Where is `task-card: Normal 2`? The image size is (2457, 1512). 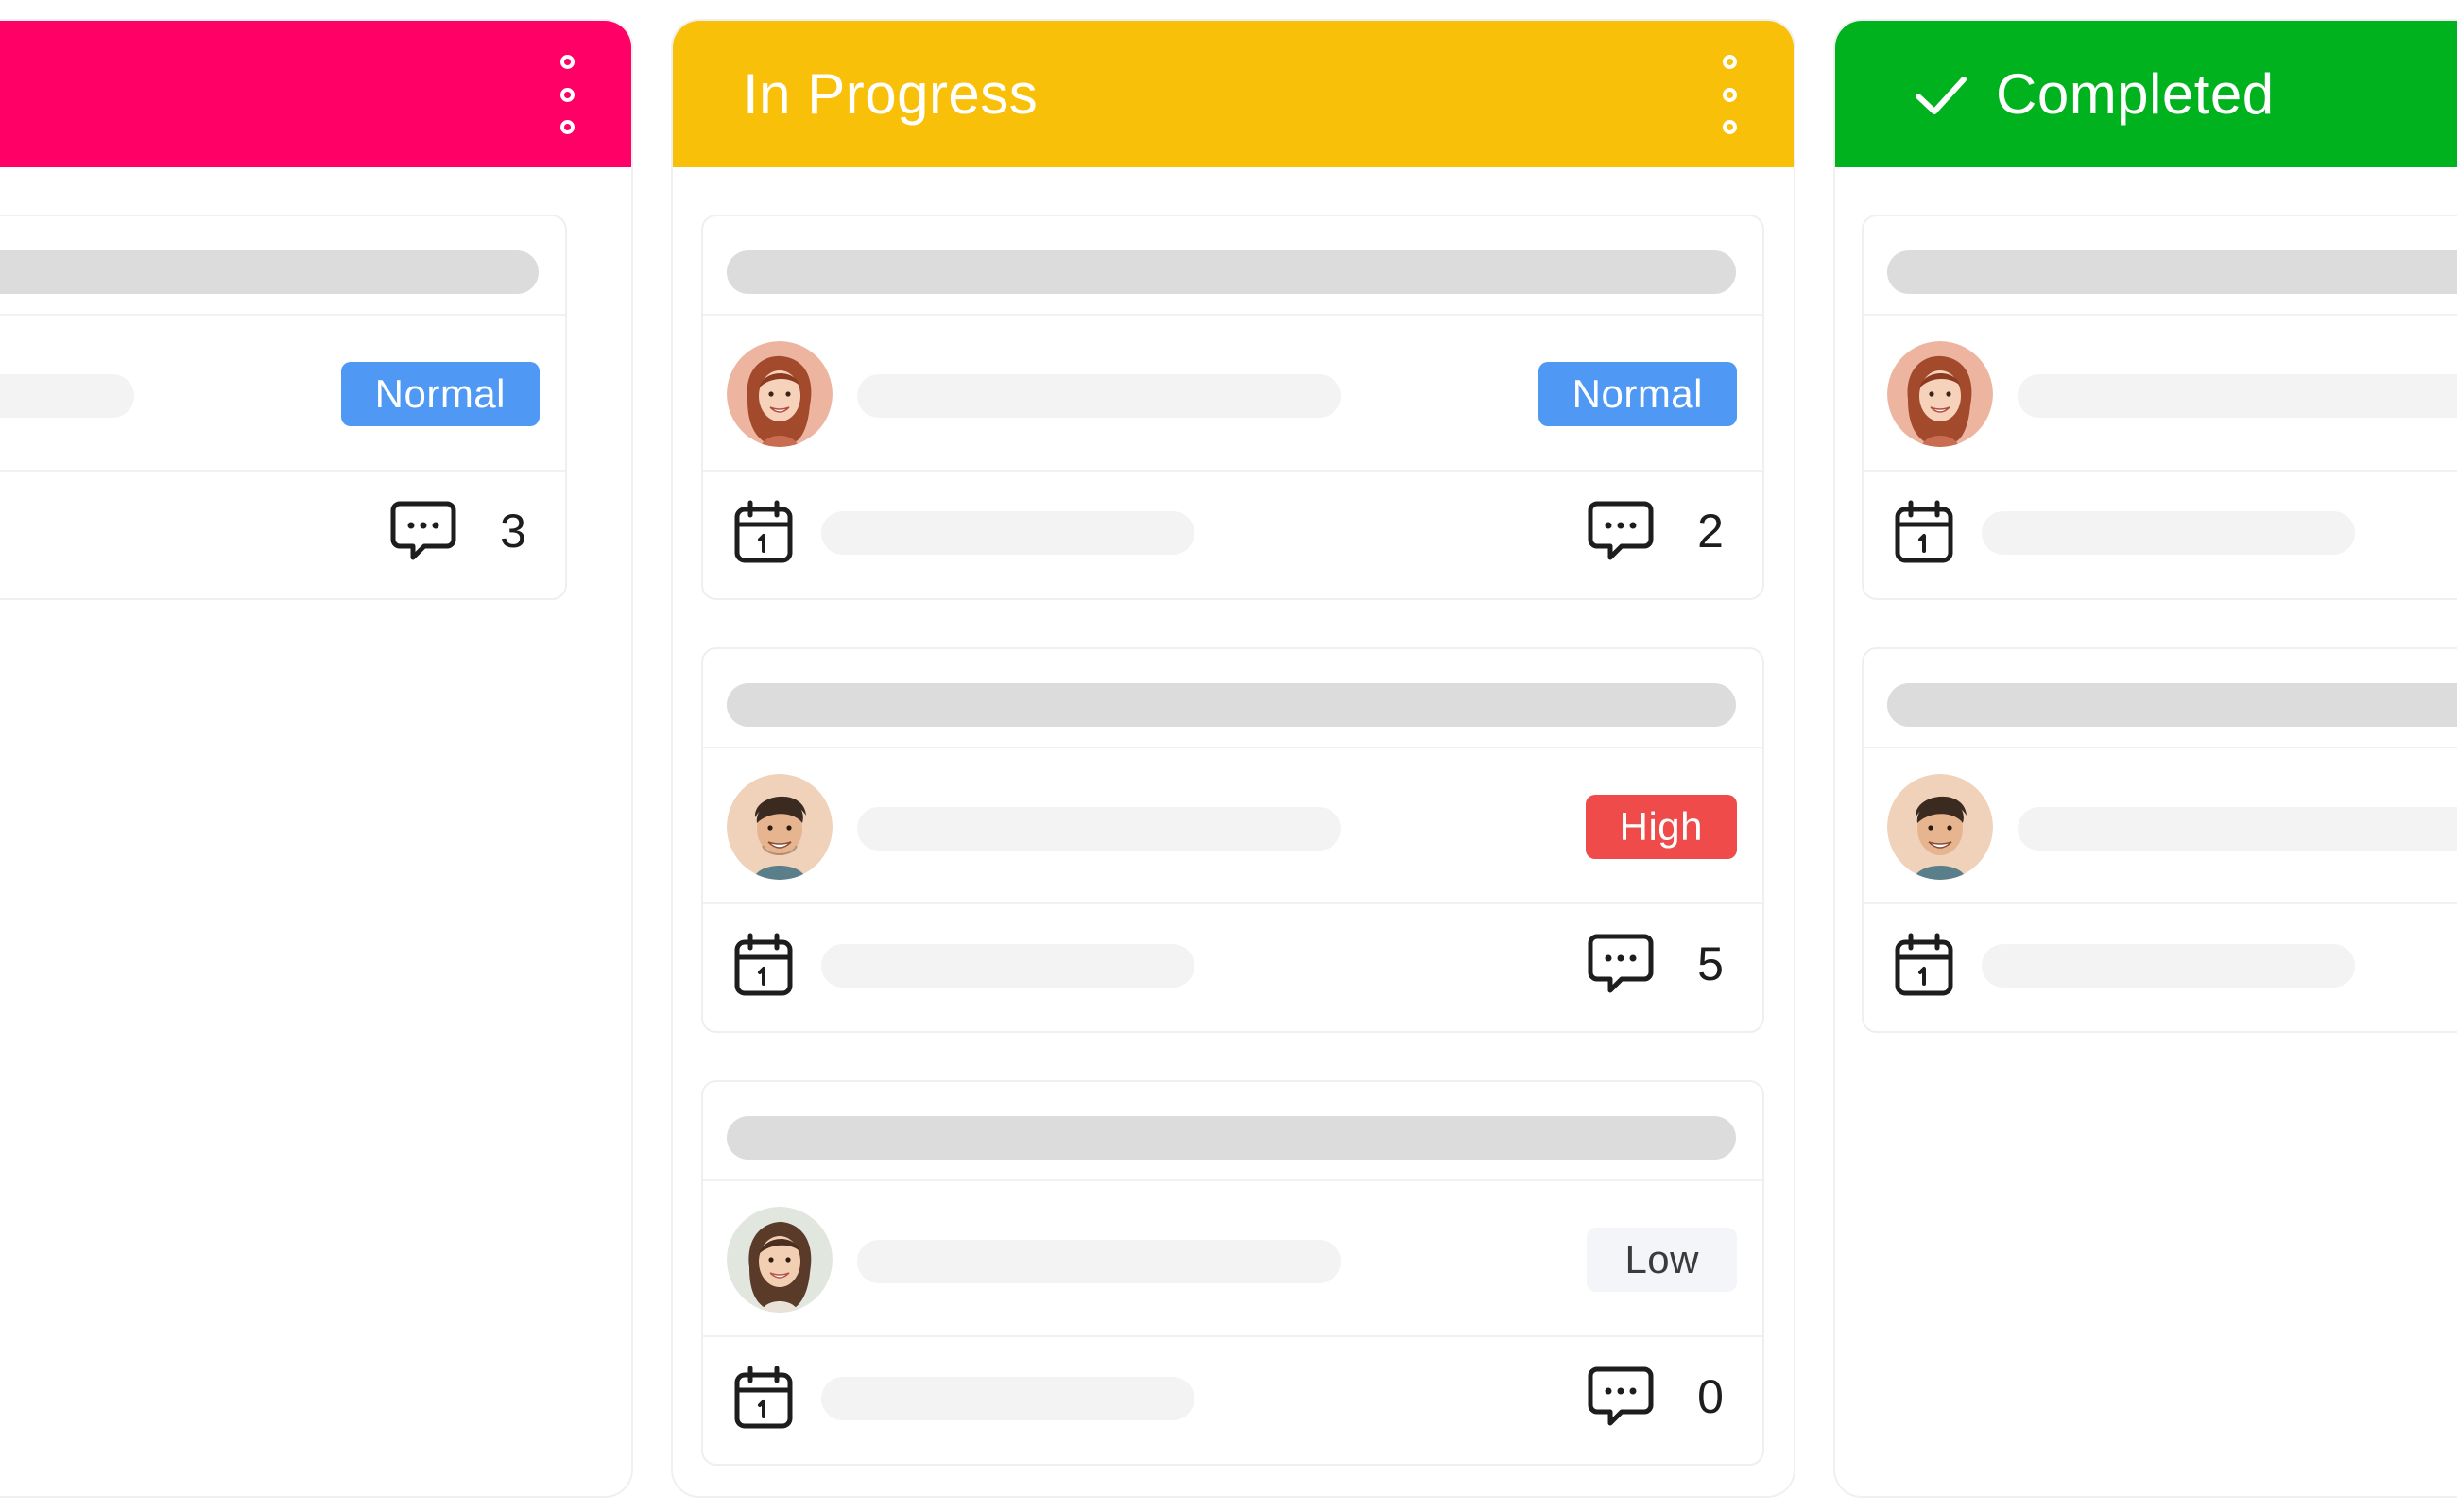
task-card: Normal 2 is located at coordinates (1232, 407).